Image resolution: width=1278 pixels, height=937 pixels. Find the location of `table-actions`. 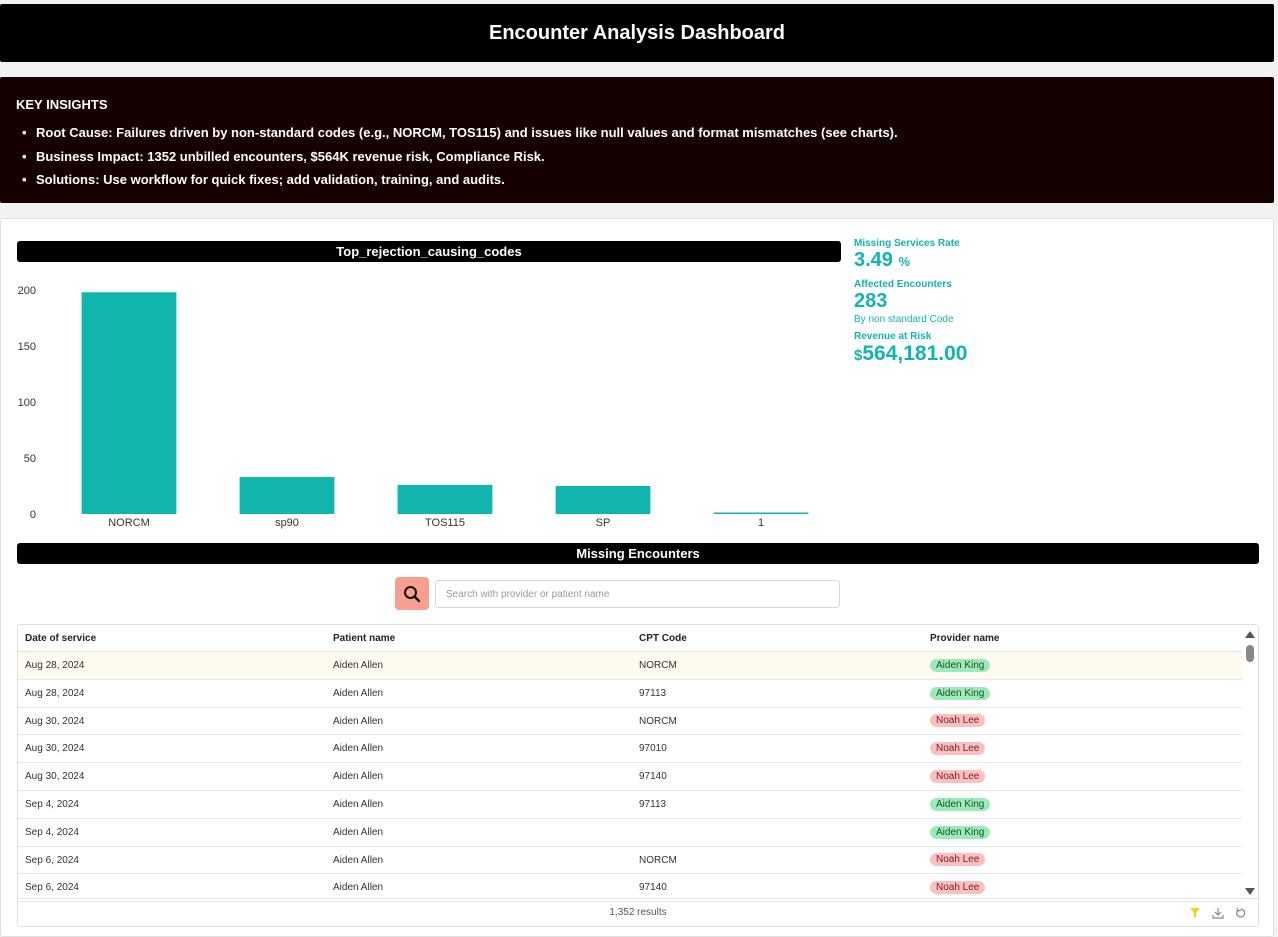

table-actions is located at coordinates (1217, 912).